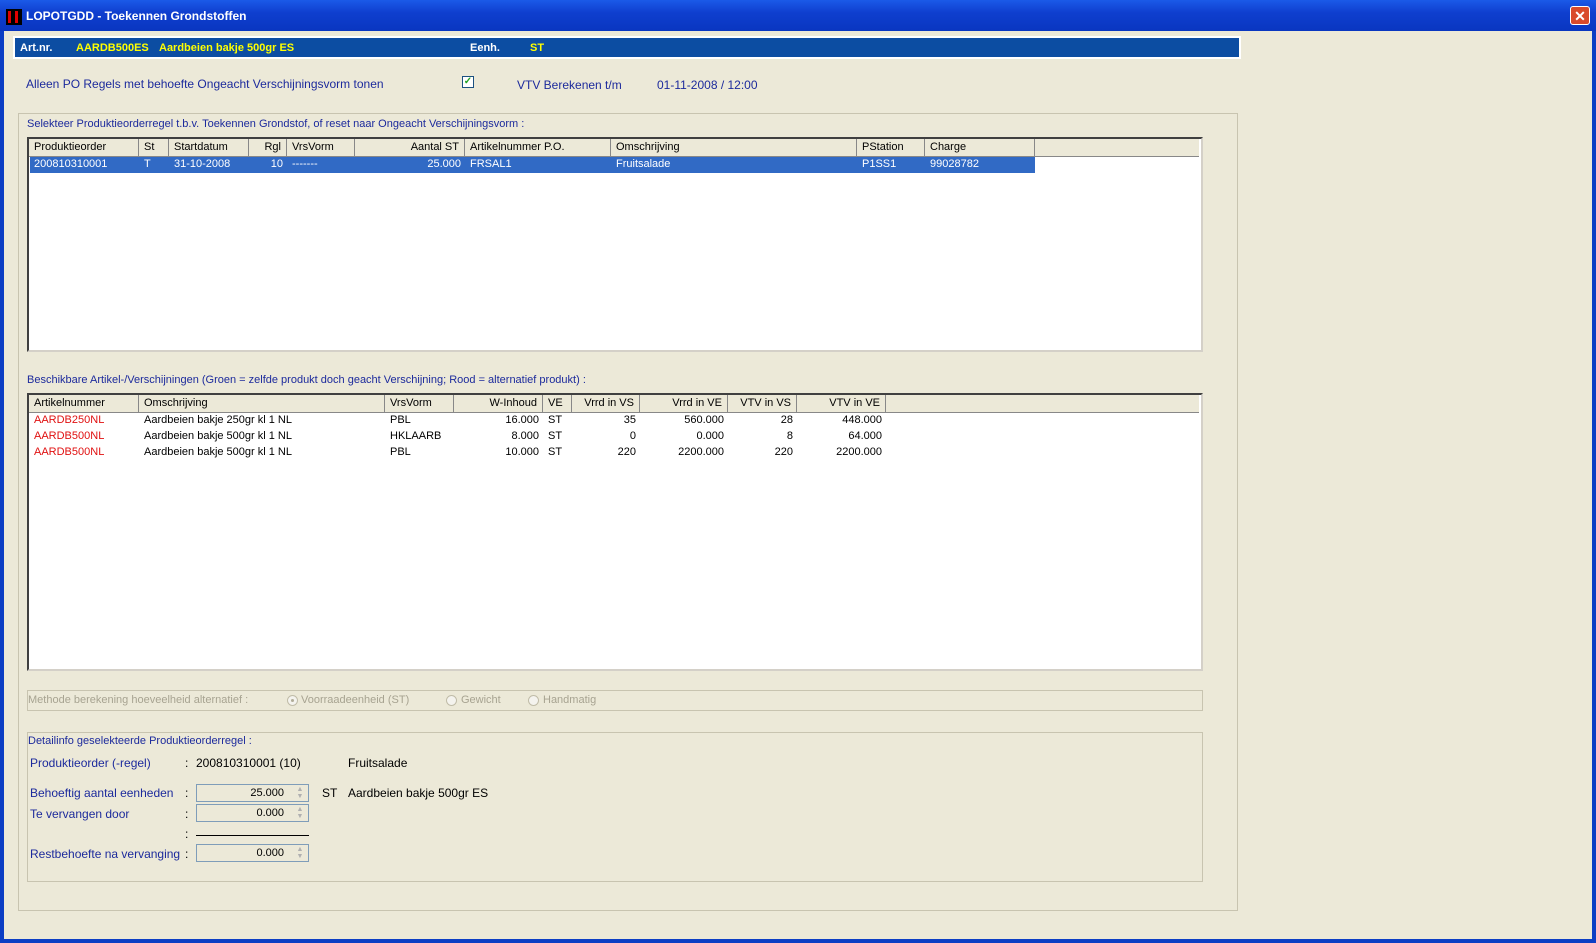  I want to click on po_section-col-header-2: Startdatum, so click(209, 148).